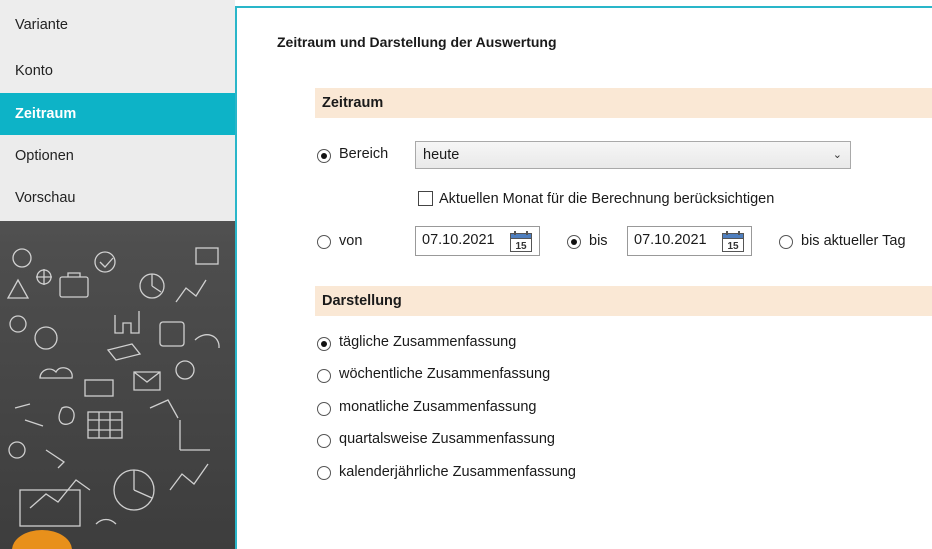  I want to click on bis-radio, so click(574, 242).